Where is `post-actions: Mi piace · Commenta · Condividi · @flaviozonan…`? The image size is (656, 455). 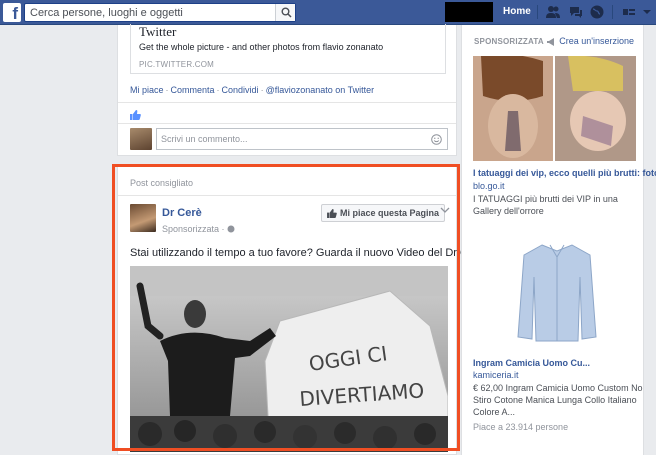 post-actions: Mi piace · Commenta · Condividi · @flaviozonan… is located at coordinates (252, 90).